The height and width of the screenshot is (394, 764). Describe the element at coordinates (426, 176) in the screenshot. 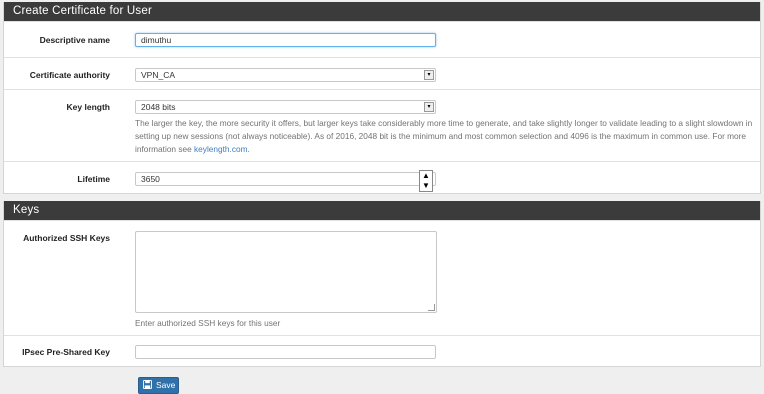

I see `spin-up-icon: ▲` at that location.